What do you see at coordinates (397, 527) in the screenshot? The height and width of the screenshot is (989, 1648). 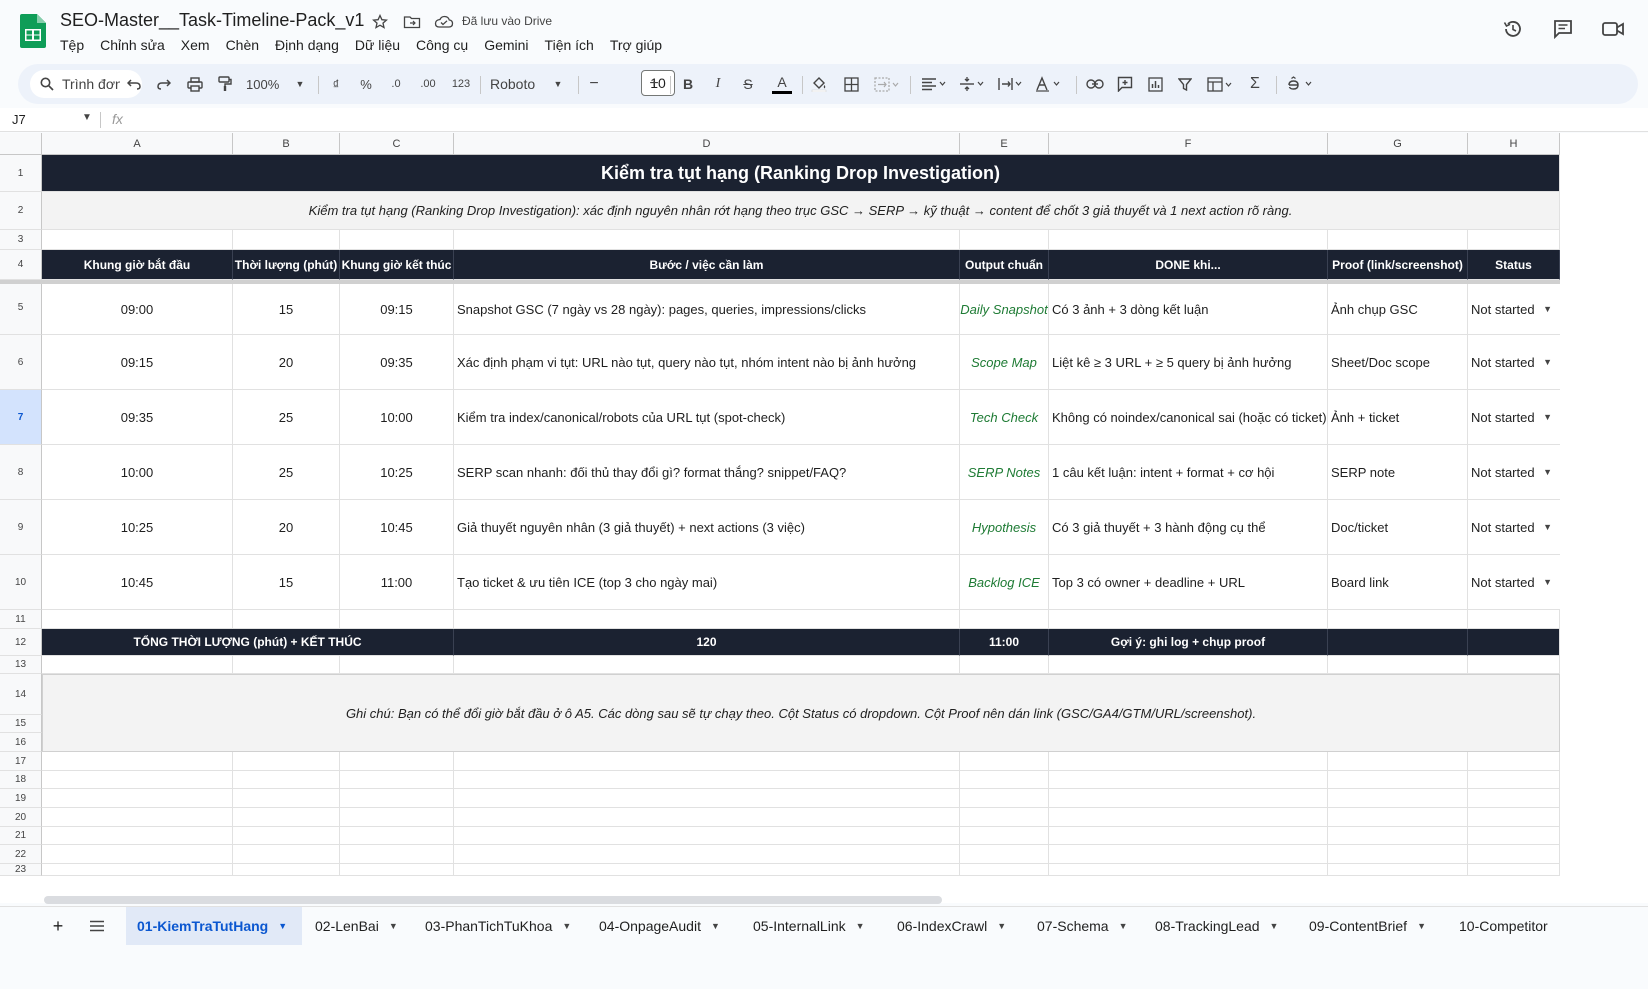 I see `end-time-cell: 10:45` at bounding box center [397, 527].